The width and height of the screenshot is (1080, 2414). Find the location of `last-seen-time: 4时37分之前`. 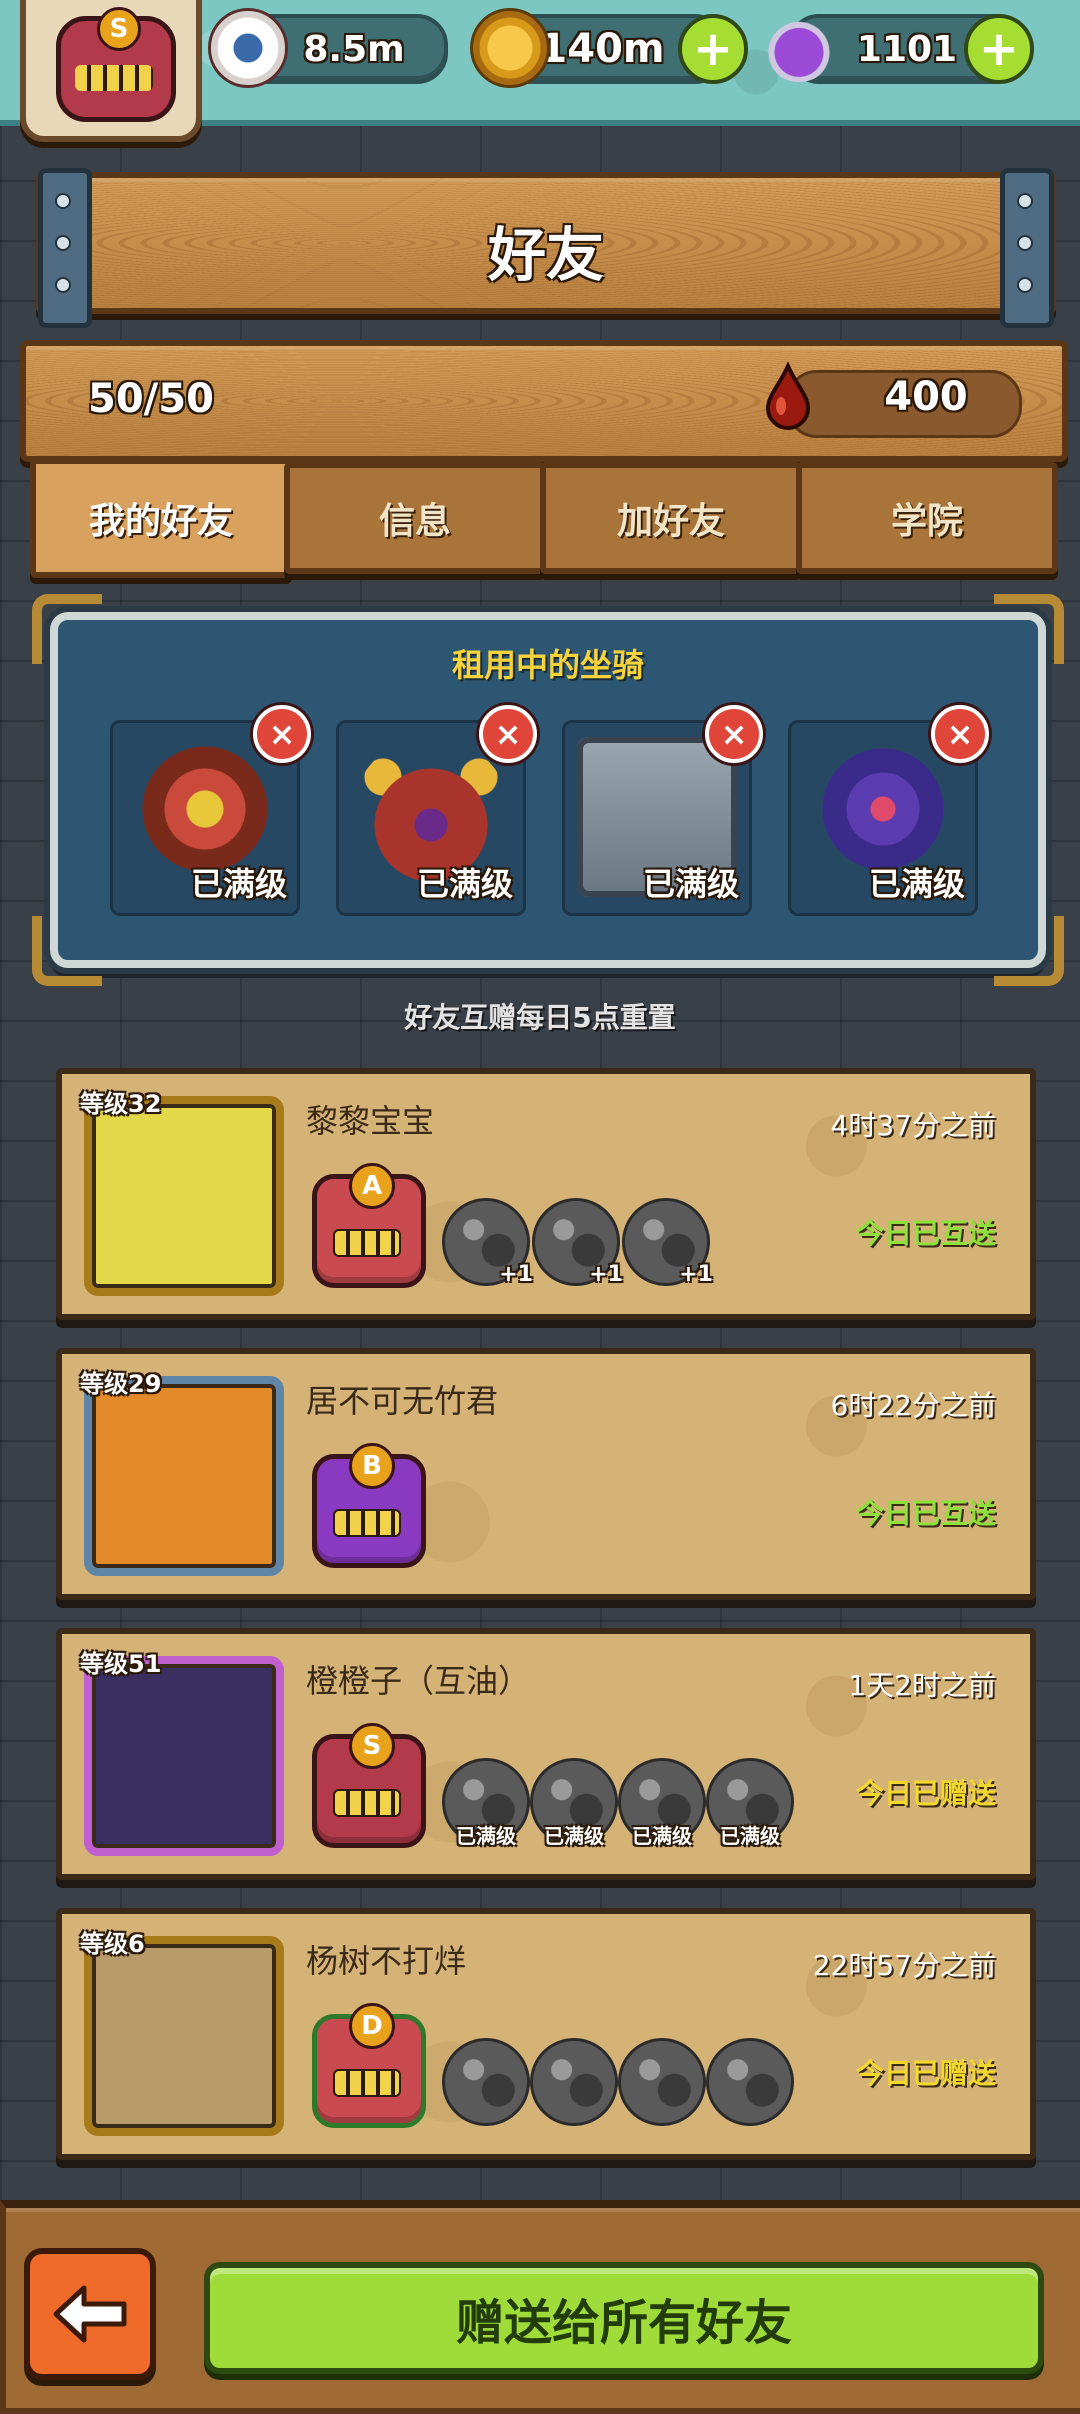

last-seen-time: 4时37分之前 is located at coordinates (913, 1125).